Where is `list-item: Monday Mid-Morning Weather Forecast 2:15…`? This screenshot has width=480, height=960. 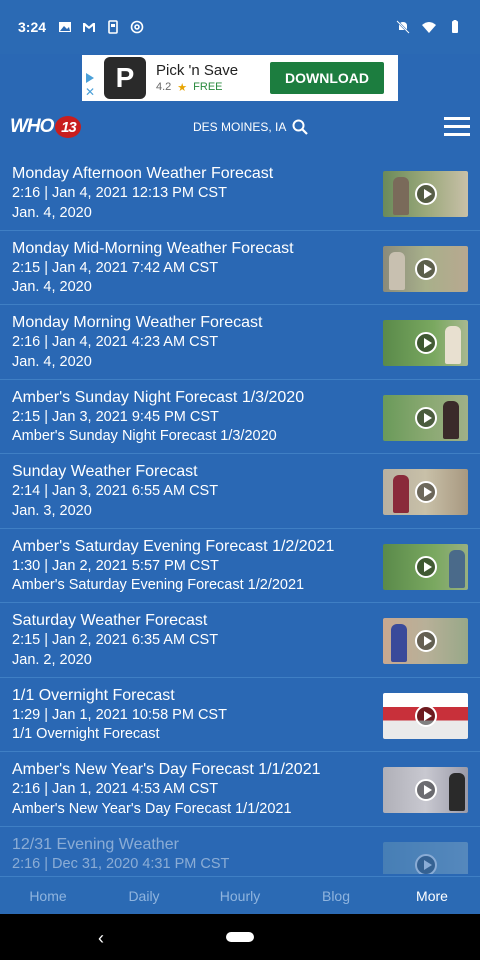
list-item: Monday Mid-Morning Weather Forecast 2:15… is located at coordinates (240, 268).